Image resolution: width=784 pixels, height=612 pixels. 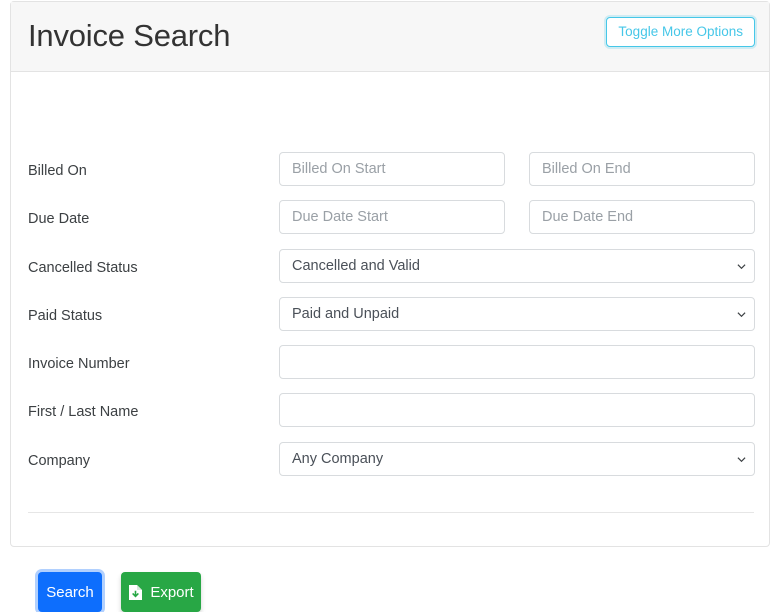 I want to click on form-divider, so click(x=391, y=512).